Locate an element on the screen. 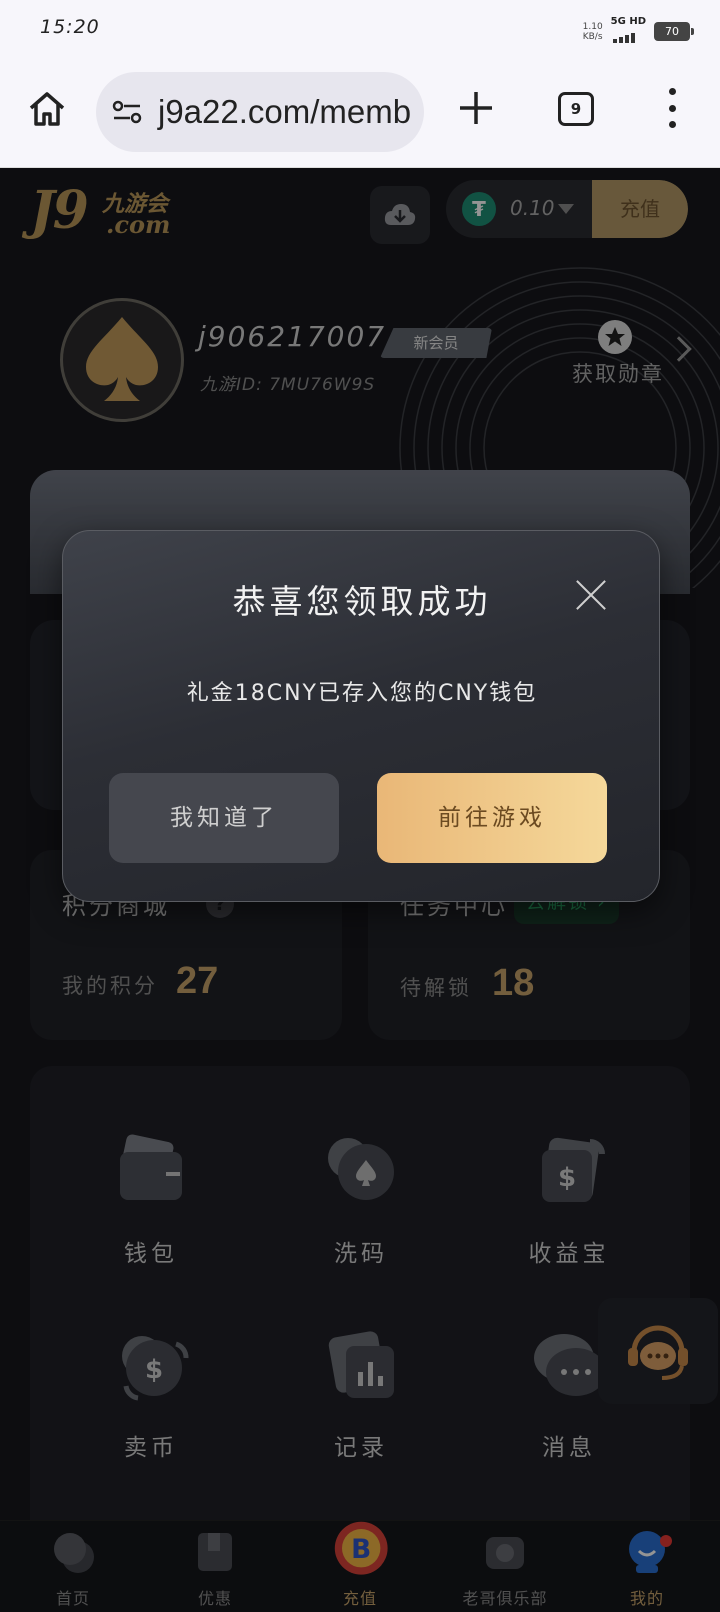  browser-toolbar: j9a22.com/memb 9 is located at coordinates (360, 113).